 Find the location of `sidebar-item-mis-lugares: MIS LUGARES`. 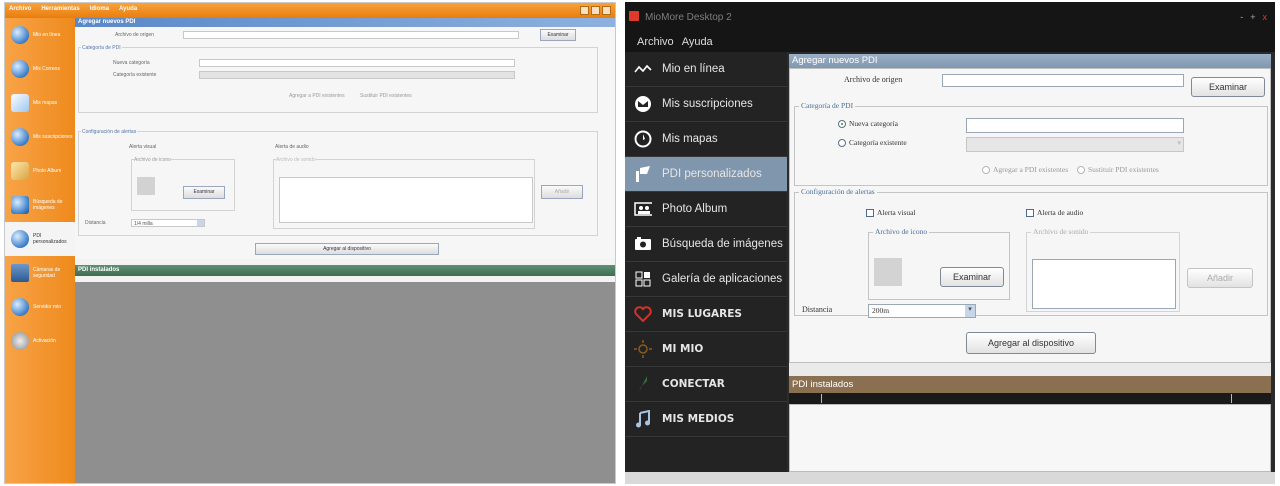

sidebar-item-mis-lugares: MIS LUGARES is located at coordinates (706, 314).